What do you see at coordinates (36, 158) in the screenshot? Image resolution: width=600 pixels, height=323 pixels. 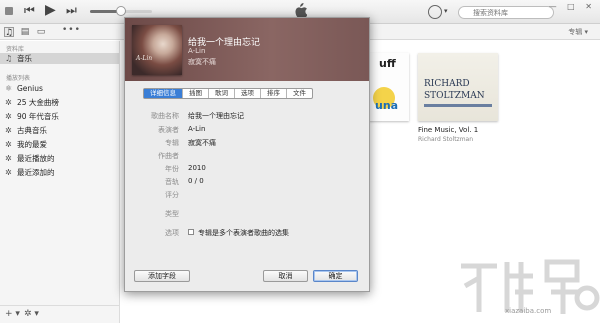 I see `sidebar-item-label: 最近播放的` at bounding box center [36, 158].